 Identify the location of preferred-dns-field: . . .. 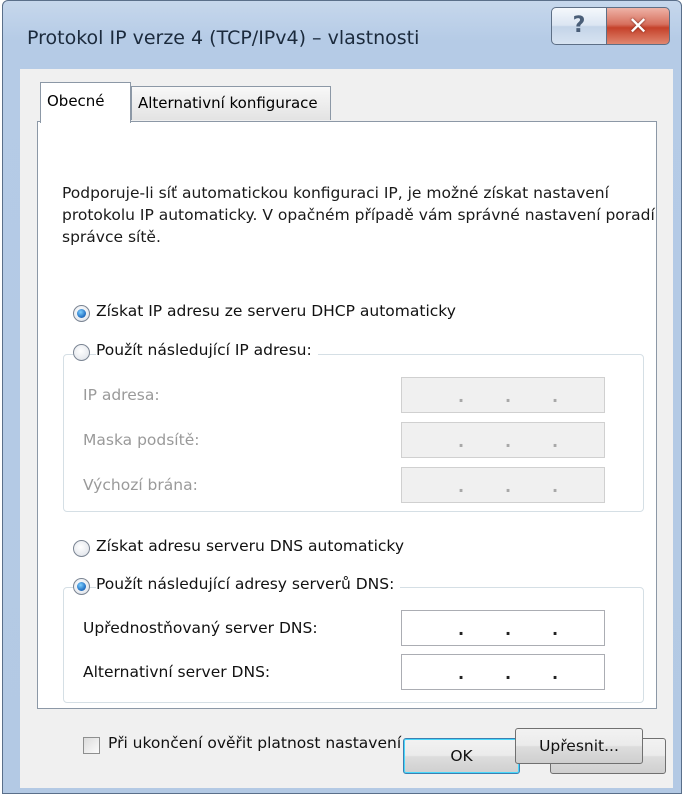
(503, 628).